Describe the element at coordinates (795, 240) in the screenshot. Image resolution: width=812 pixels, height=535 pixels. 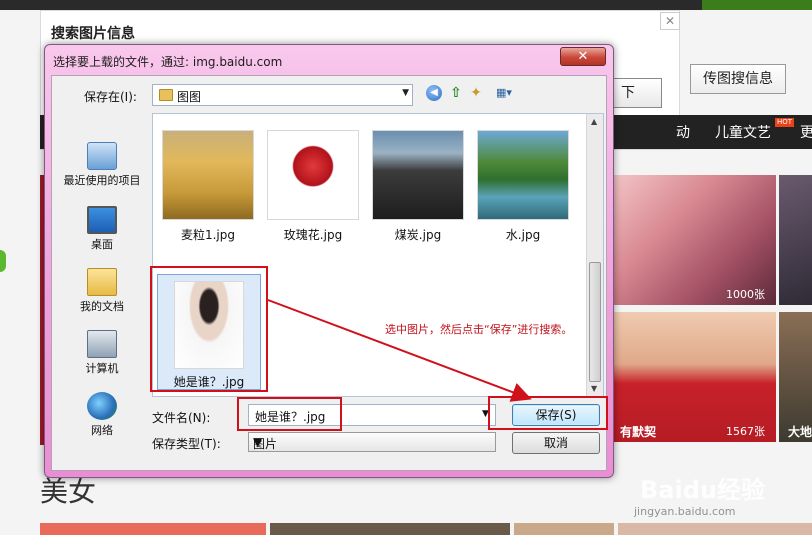
I see `gallery-photo-partial` at that location.